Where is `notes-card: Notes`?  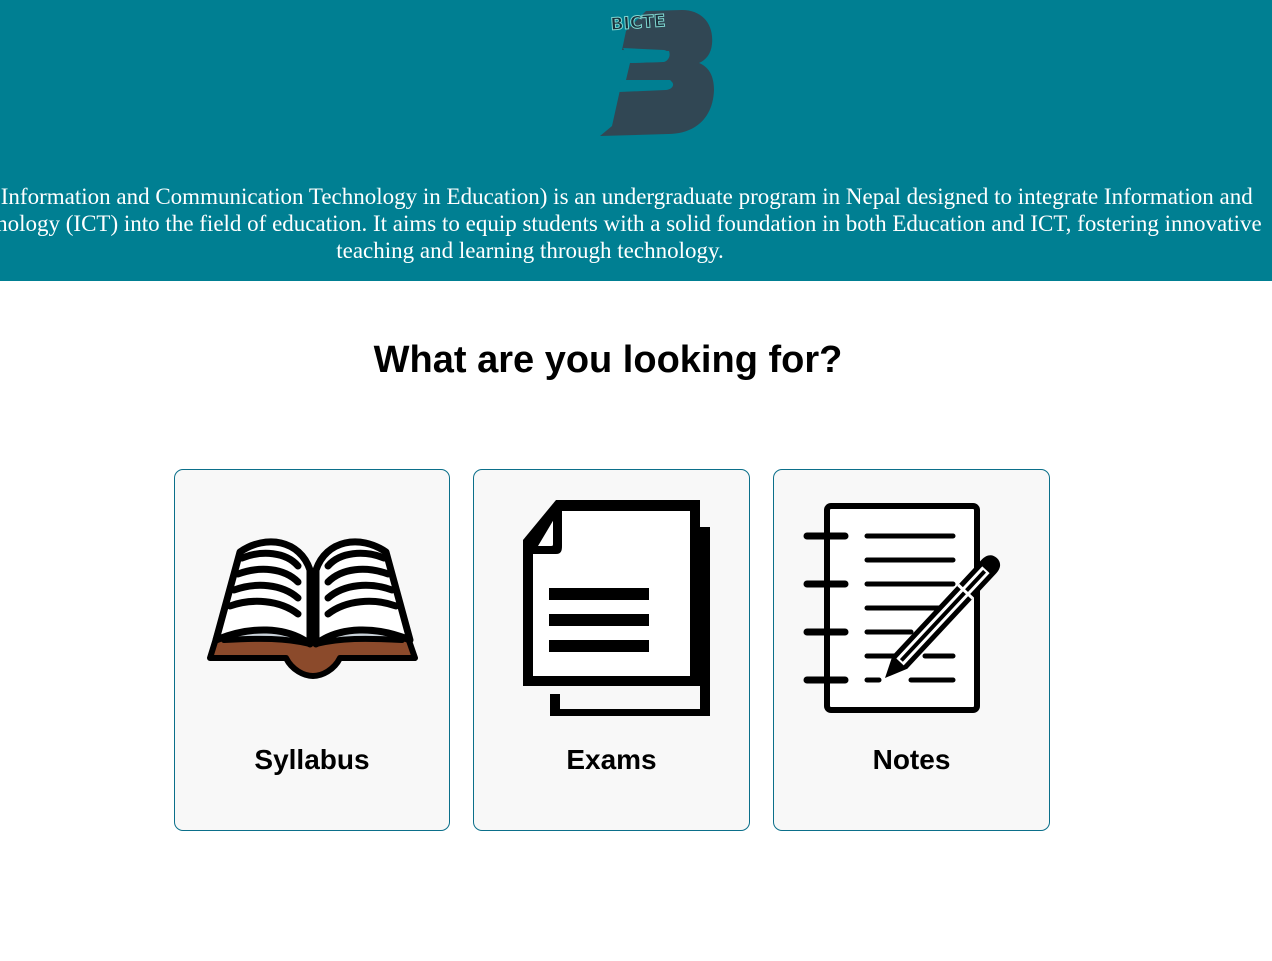 notes-card: Notes is located at coordinates (911, 650).